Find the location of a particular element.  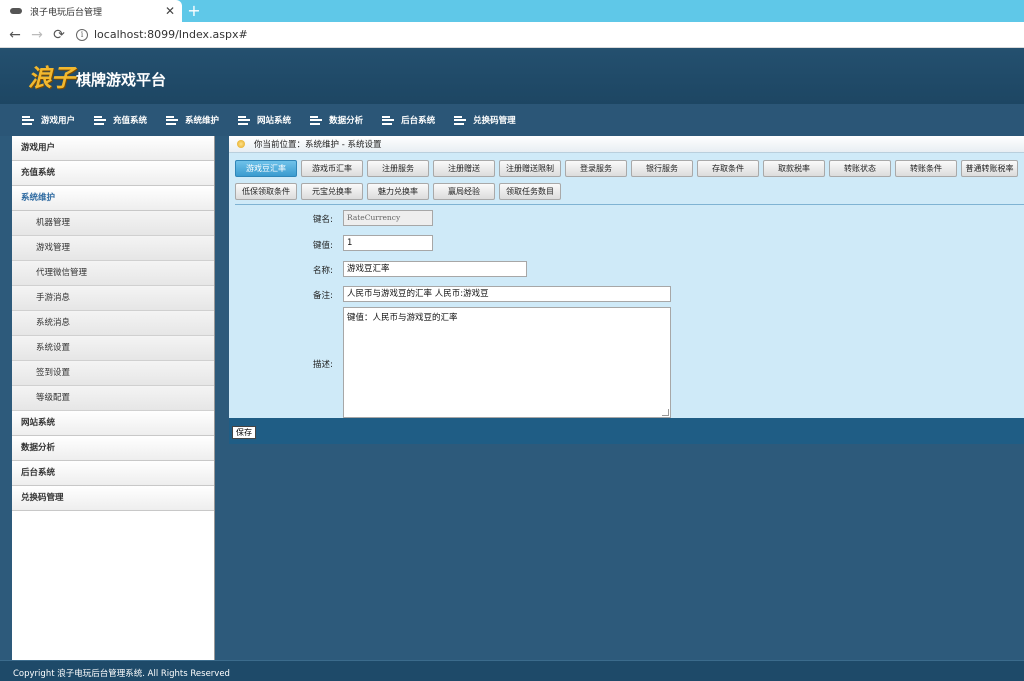

sidebar-sub-system-messages: 系统消息 is located at coordinates (113, 323).